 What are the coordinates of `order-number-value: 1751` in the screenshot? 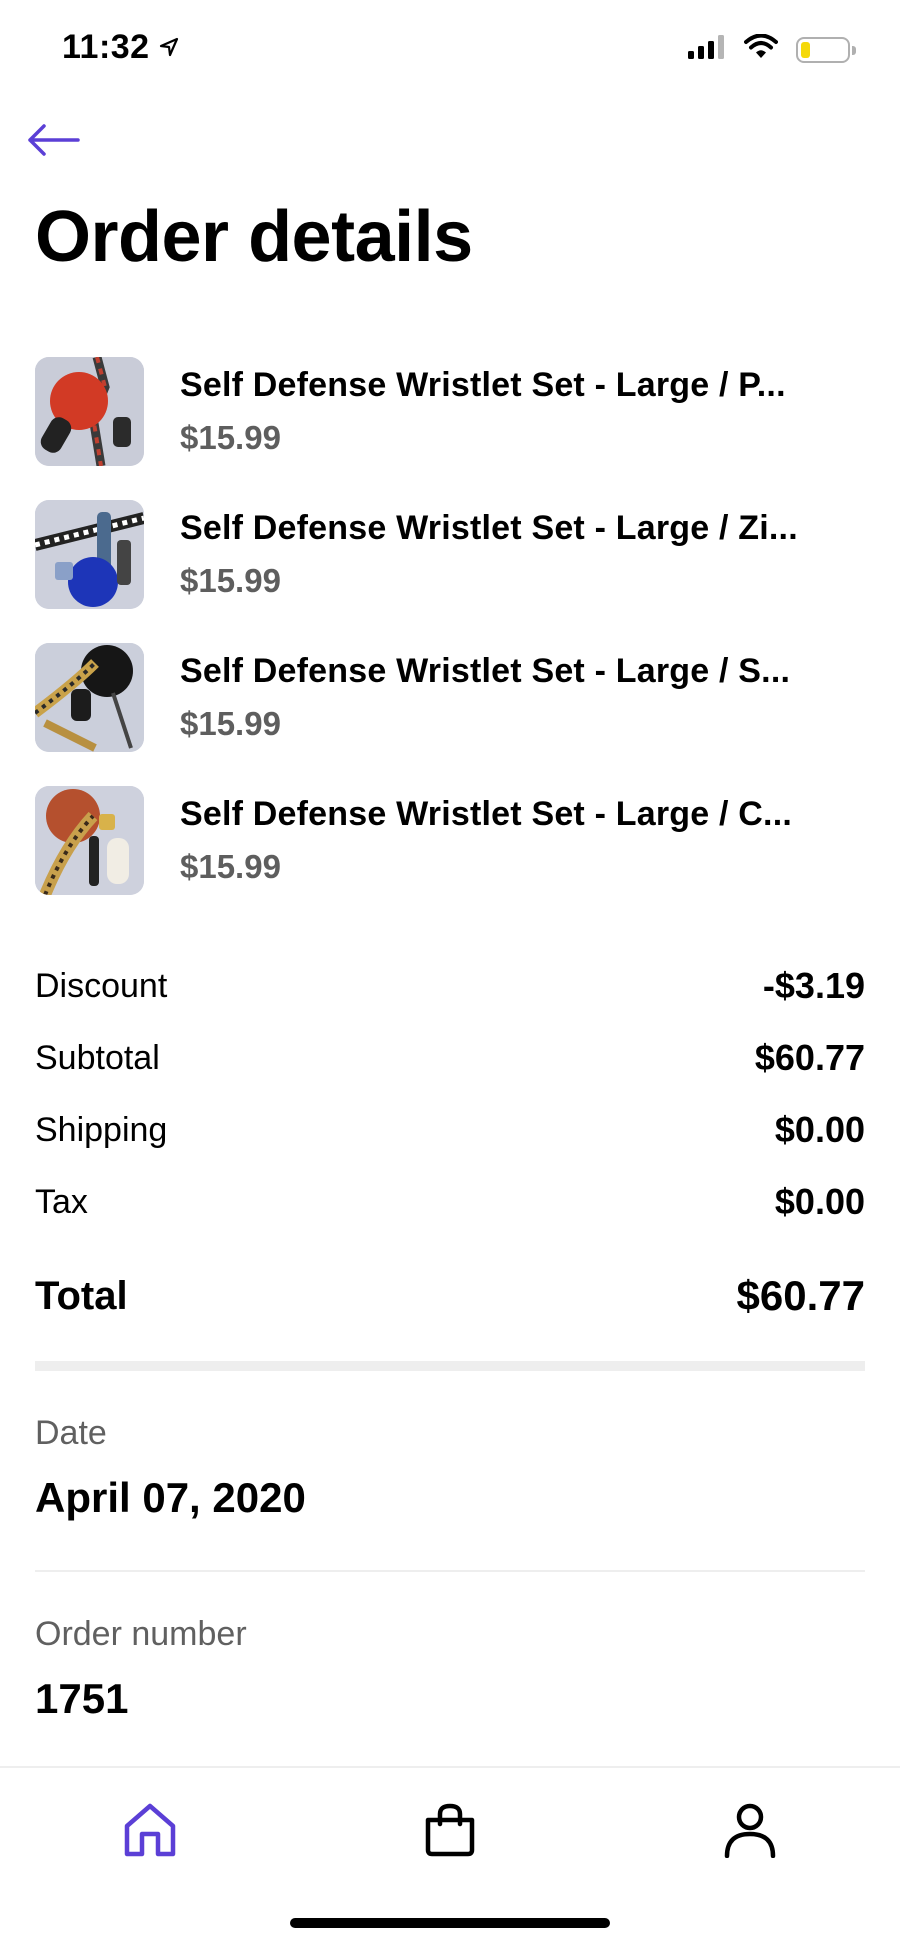 It's located at (82, 1698).